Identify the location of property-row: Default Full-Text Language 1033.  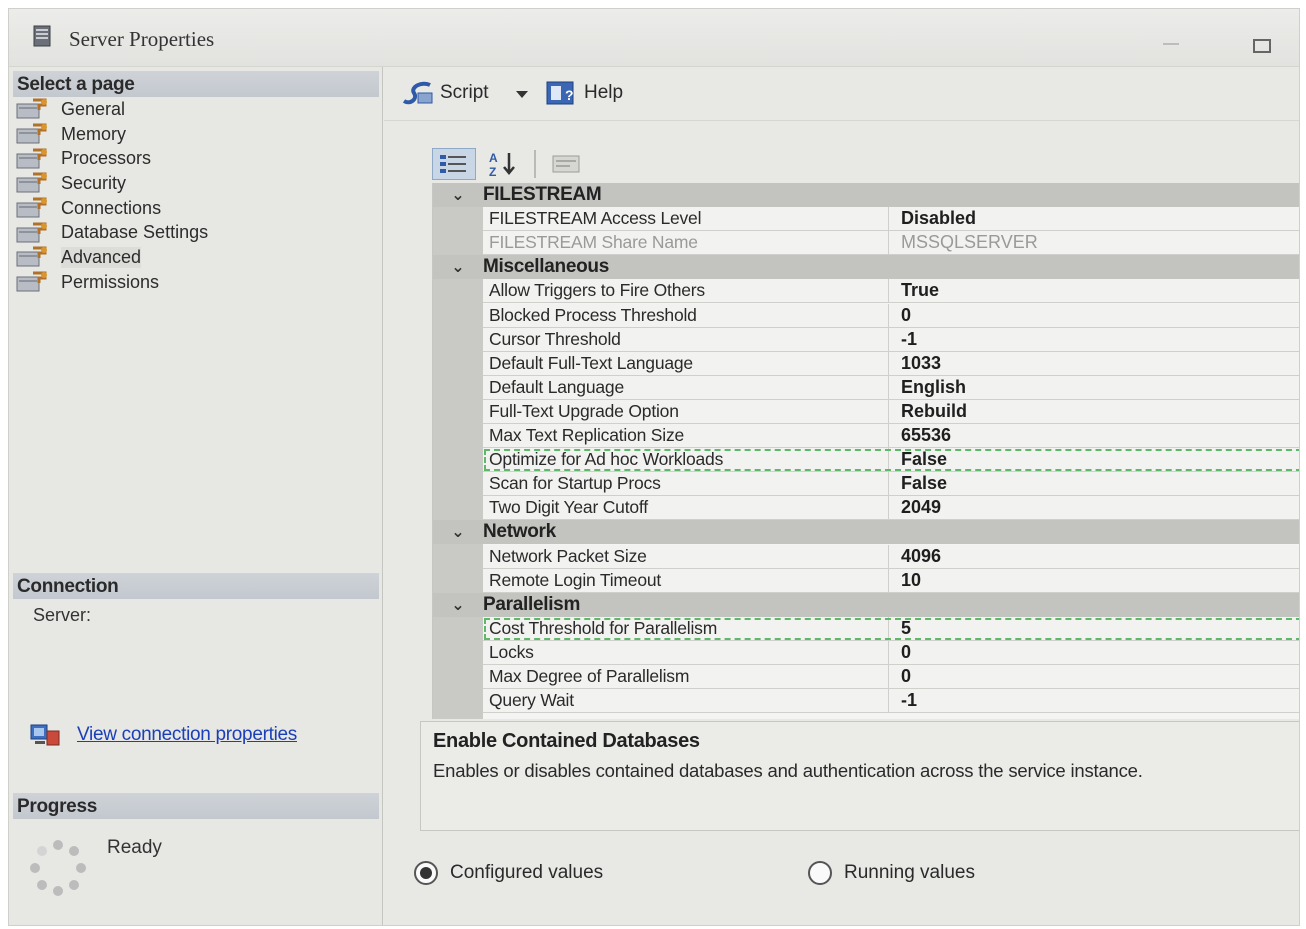
(891, 363).